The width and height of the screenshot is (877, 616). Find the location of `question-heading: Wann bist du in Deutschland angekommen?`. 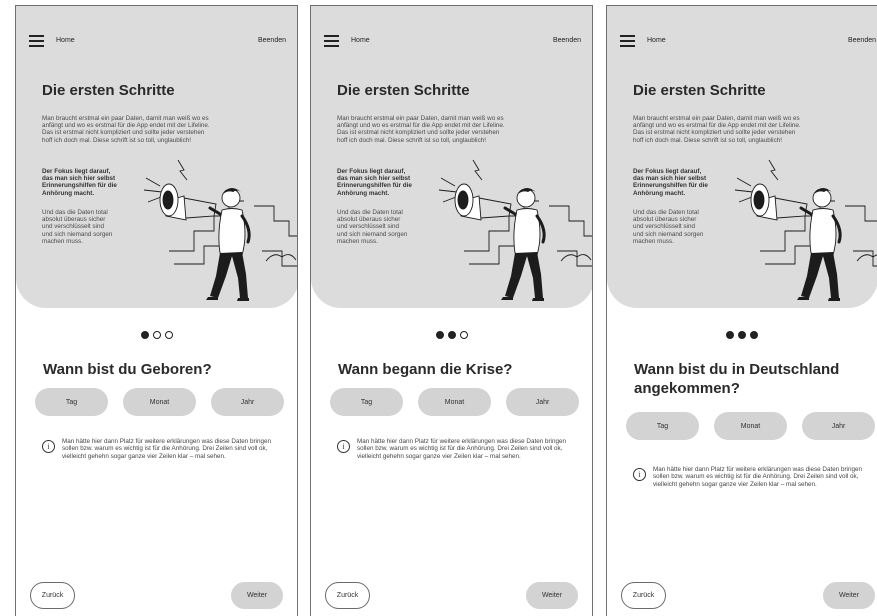

question-heading: Wann bist du in Deutschland angekommen? is located at coordinates (737, 379).